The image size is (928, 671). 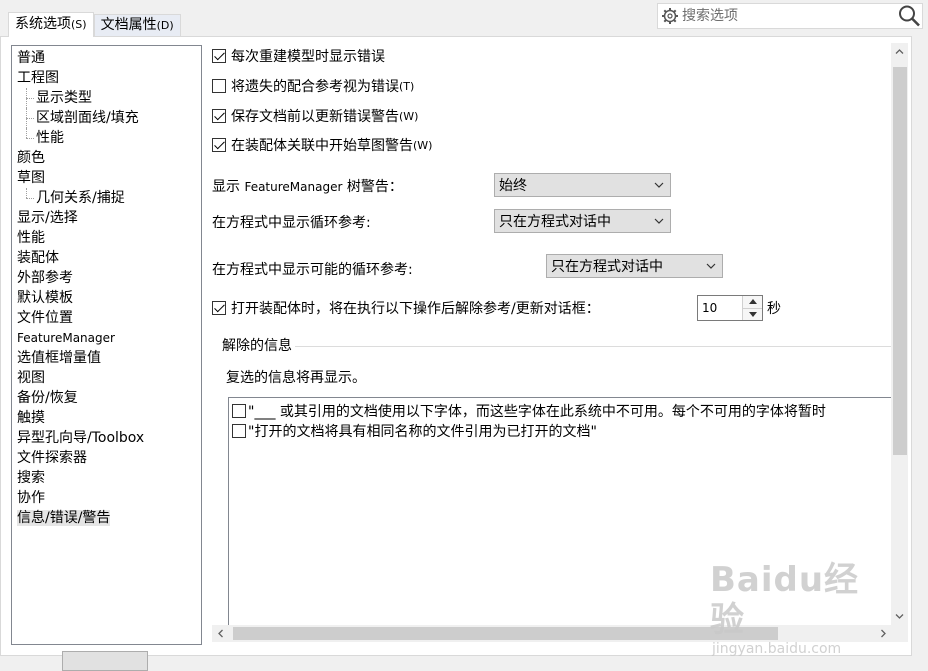 I want to click on option-hotkey: (T), so click(x=407, y=86).